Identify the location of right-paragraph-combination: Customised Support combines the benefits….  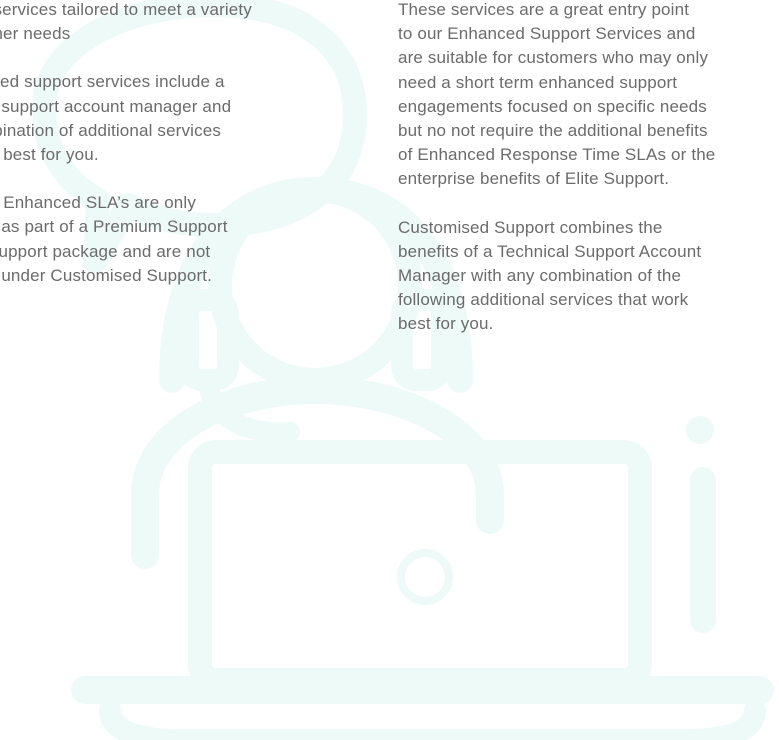
(550, 275).